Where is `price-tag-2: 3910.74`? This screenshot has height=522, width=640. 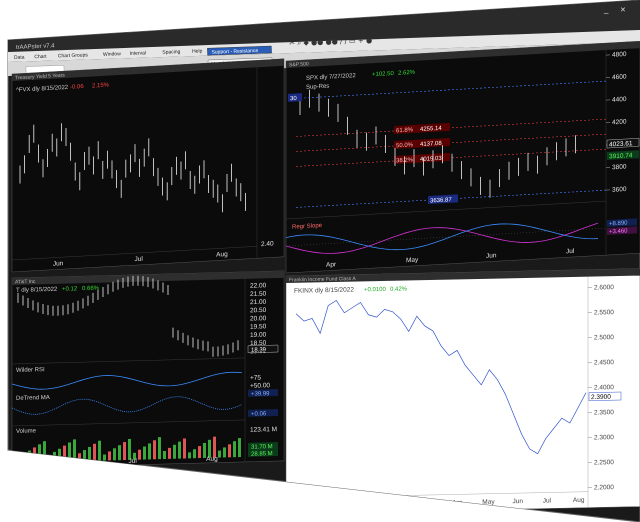
price-tag-2: 3910.74 is located at coordinates (621, 156).